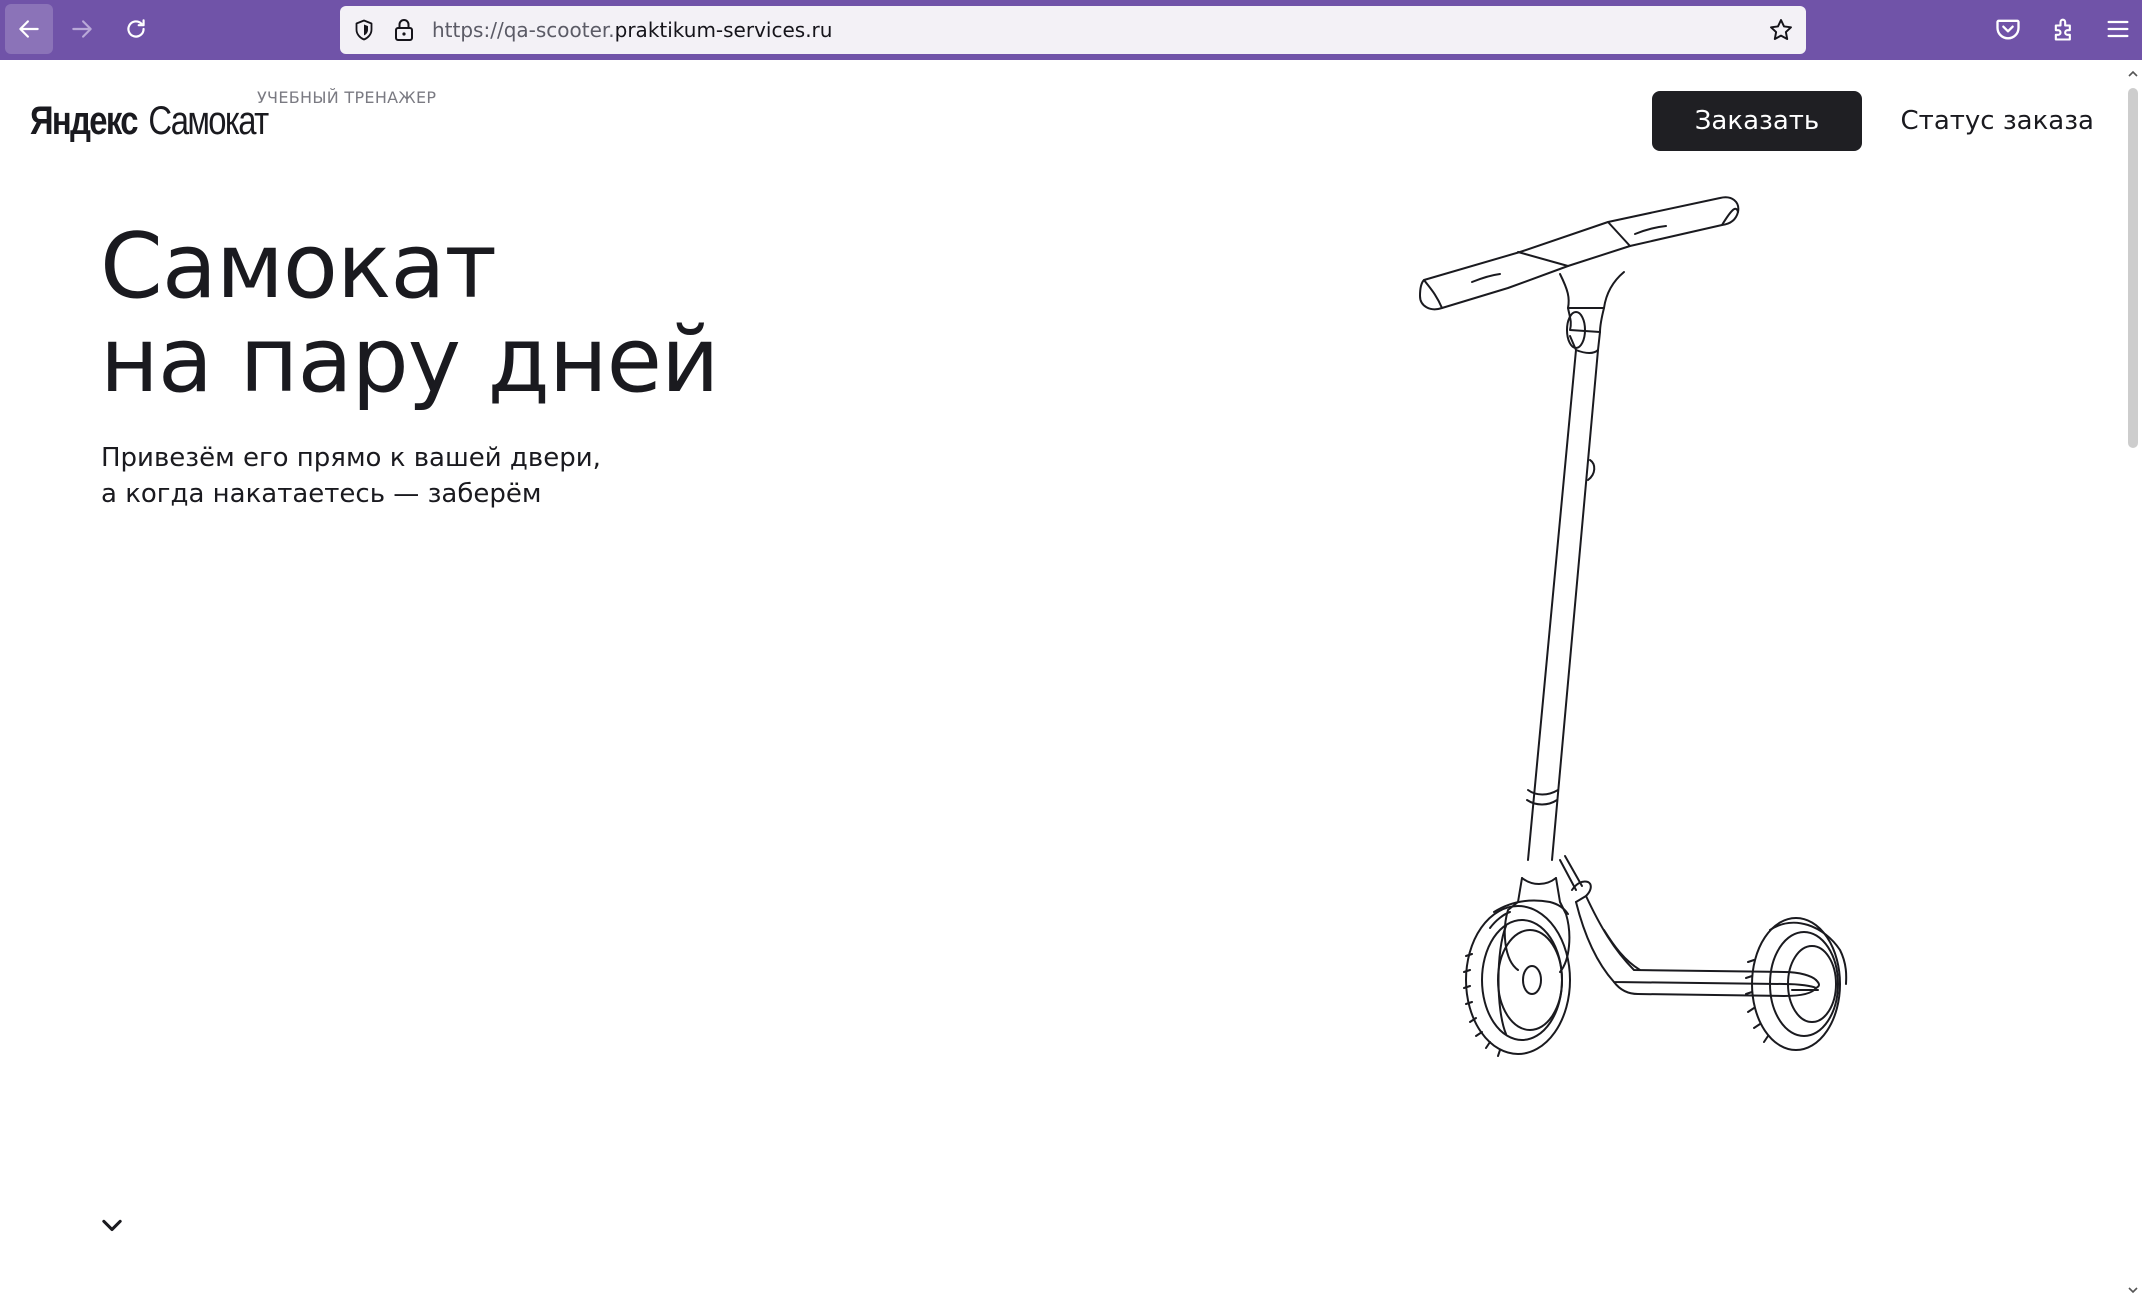  I want to click on back-icon, so click(29, 29).